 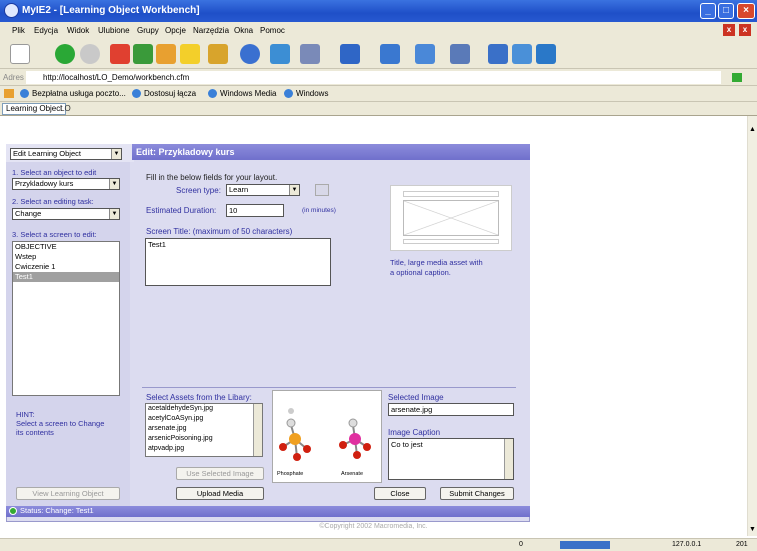 I want to click on link-item: Windows Media, so click(x=242, y=94).